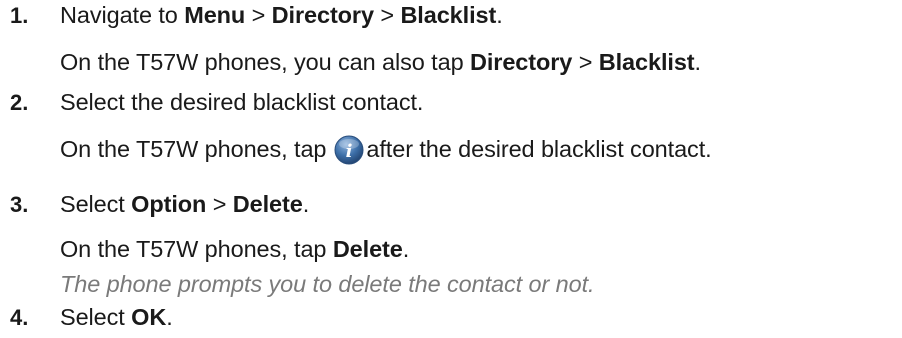  What do you see at coordinates (242, 102) in the screenshot?
I see `step-2-main: Select the desired blacklist contact.` at bounding box center [242, 102].